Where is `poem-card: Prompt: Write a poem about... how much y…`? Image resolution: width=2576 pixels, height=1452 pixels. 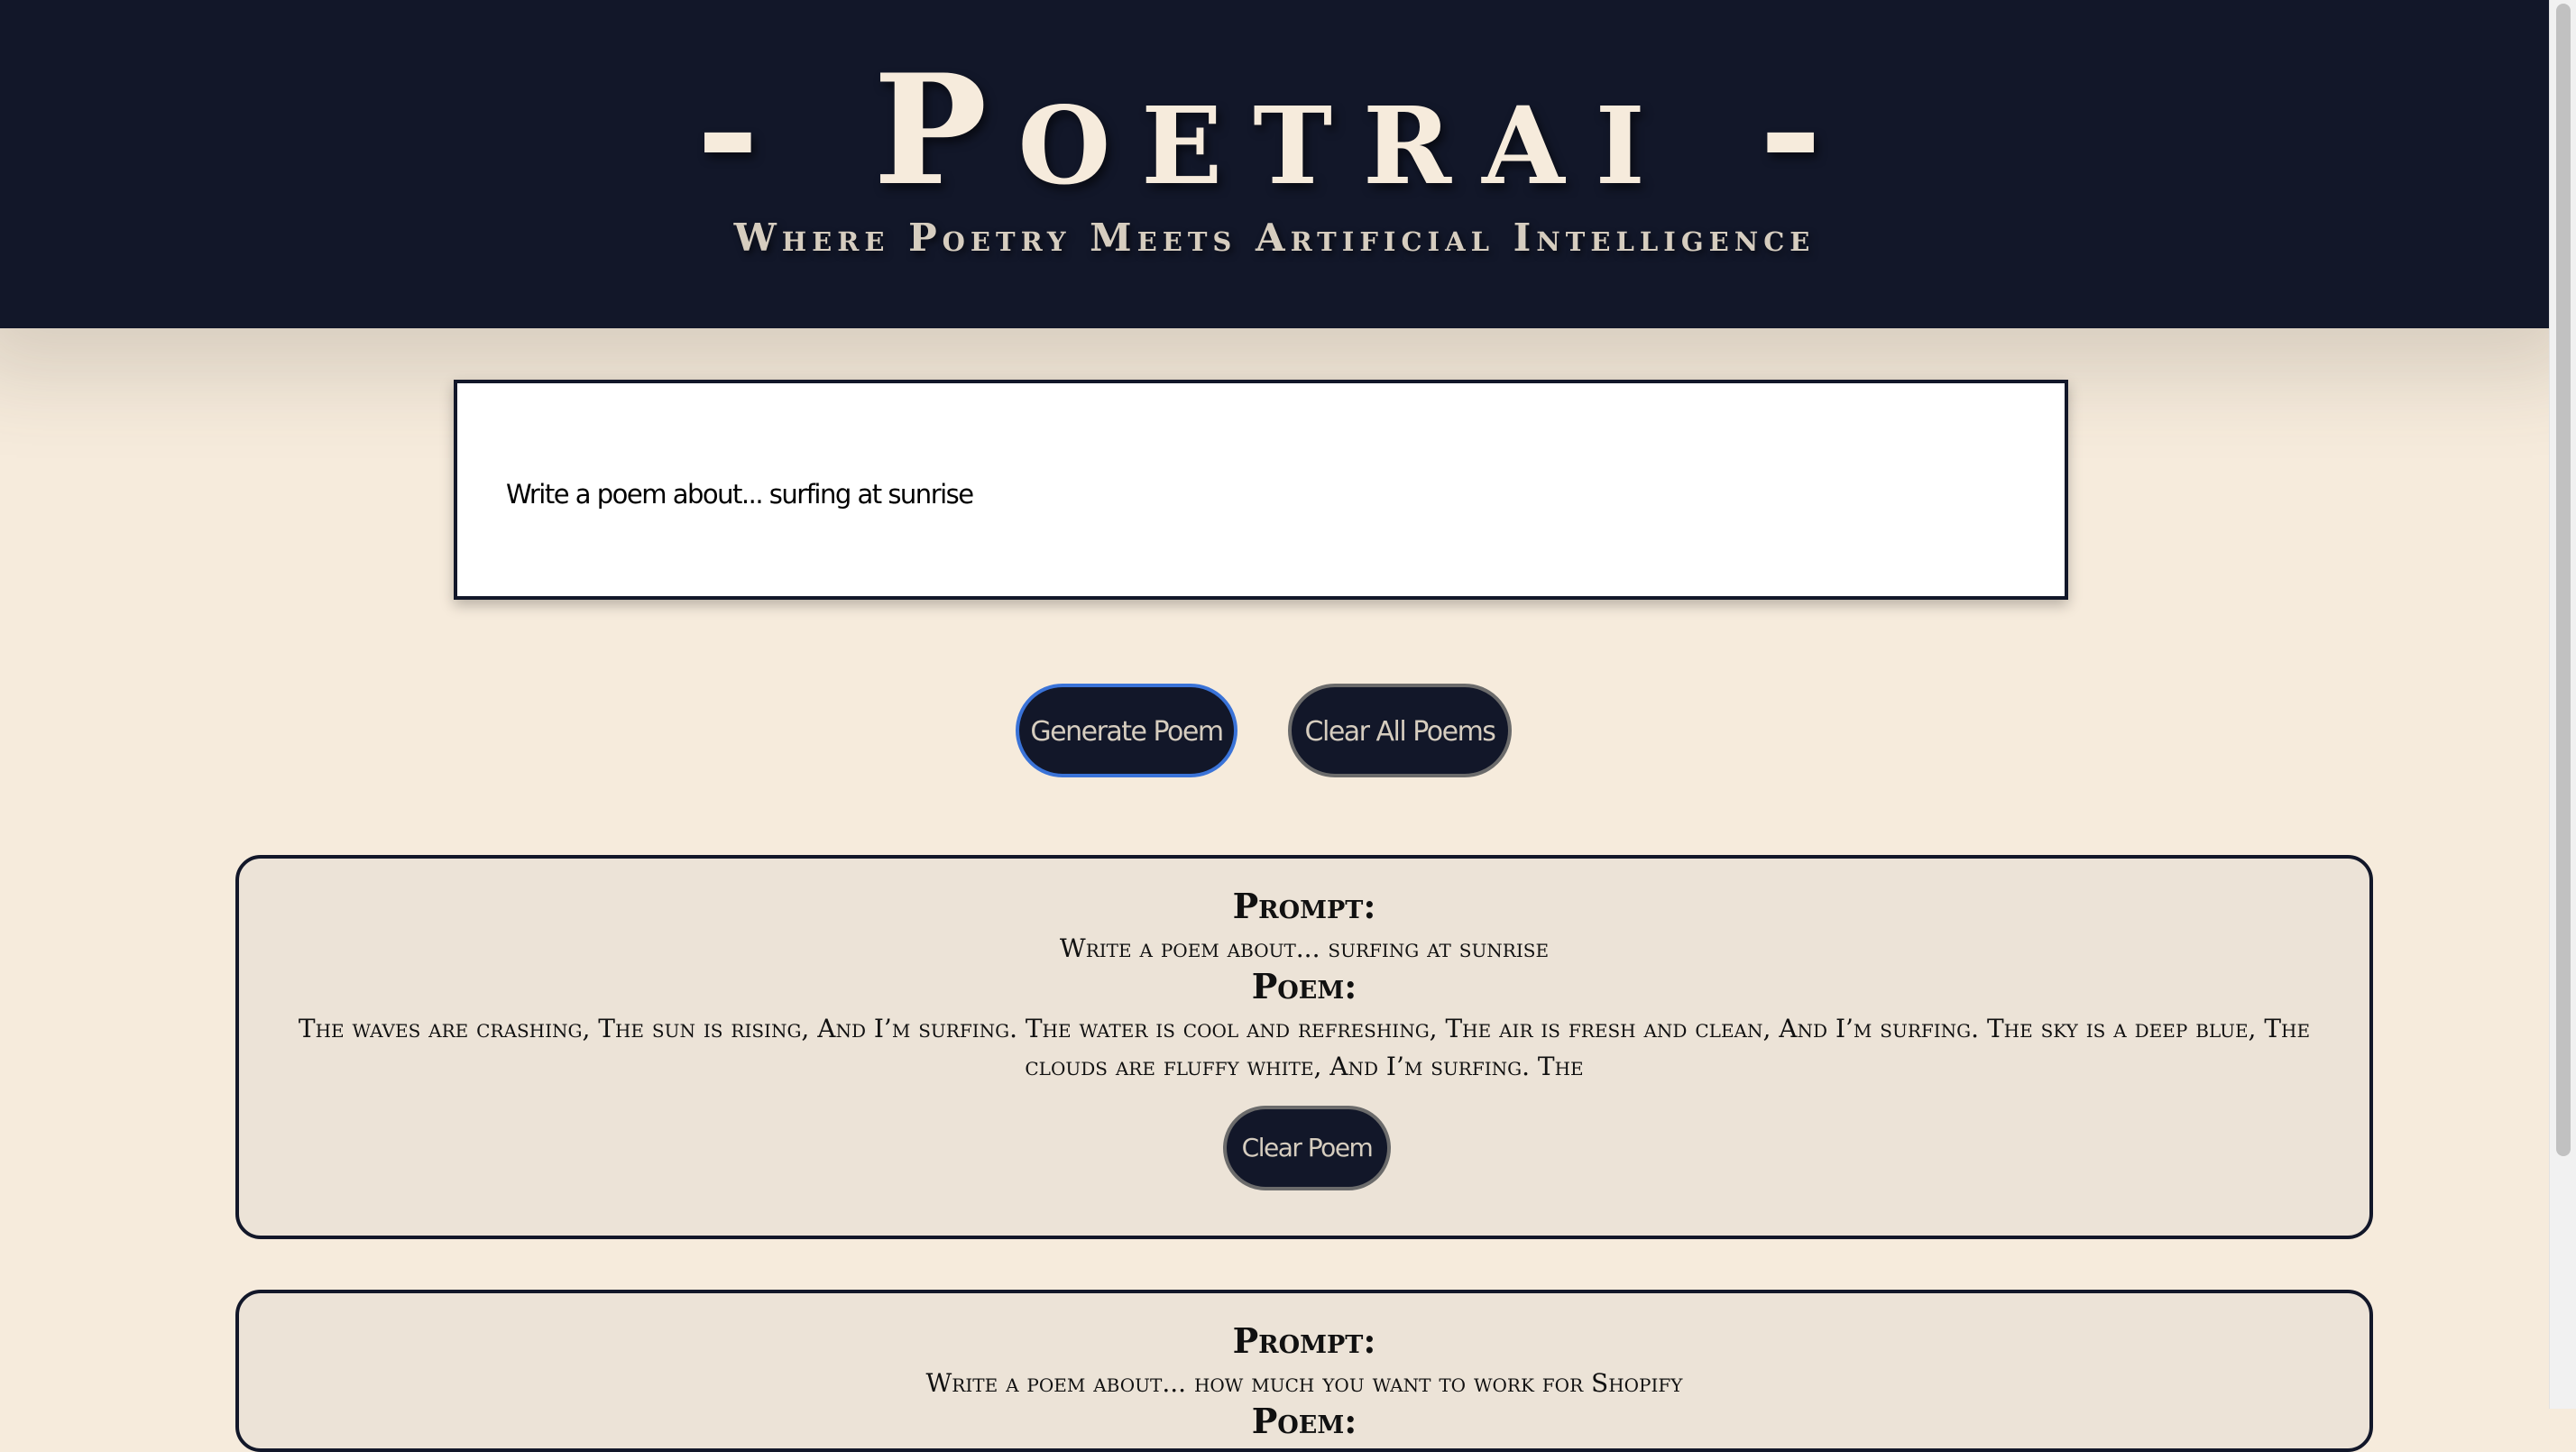 poem-card: Prompt: Write a poem about... how much y… is located at coordinates (1304, 1371).